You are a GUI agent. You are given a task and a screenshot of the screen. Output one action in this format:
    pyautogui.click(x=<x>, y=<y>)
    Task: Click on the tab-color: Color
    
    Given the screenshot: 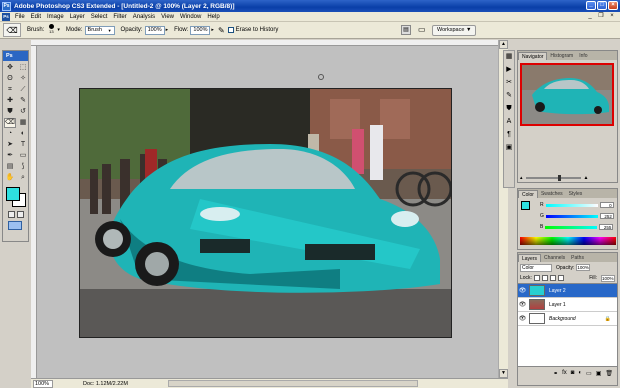 What is the action you would take?
    pyautogui.click(x=528, y=194)
    